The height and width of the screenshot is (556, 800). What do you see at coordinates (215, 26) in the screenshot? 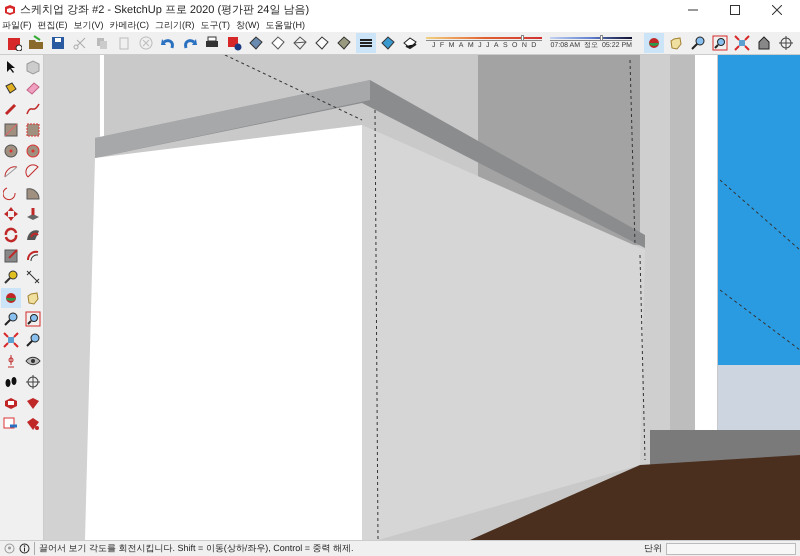
I see `menu-item: 도구(T)` at bounding box center [215, 26].